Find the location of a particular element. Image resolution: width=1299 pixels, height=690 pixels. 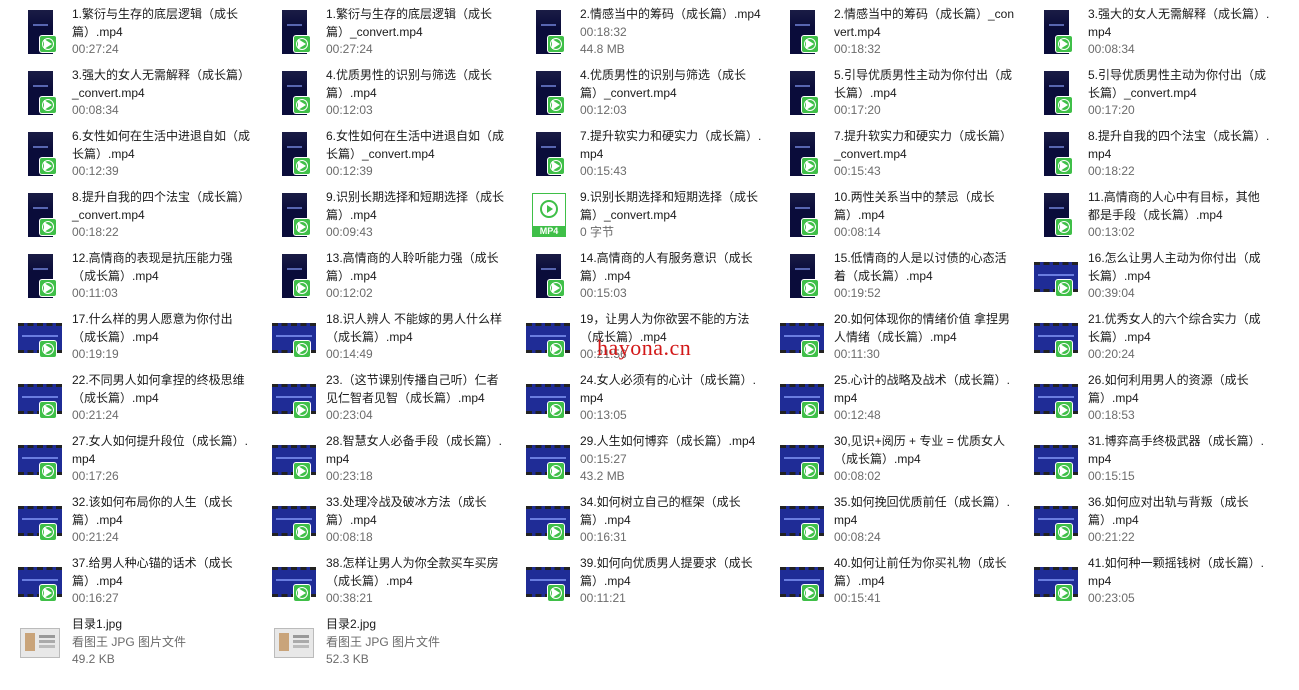

file-name: 9.识别长期选择和短期选择（成长篇）_convert.mp4 is located at coordinates (669, 206).